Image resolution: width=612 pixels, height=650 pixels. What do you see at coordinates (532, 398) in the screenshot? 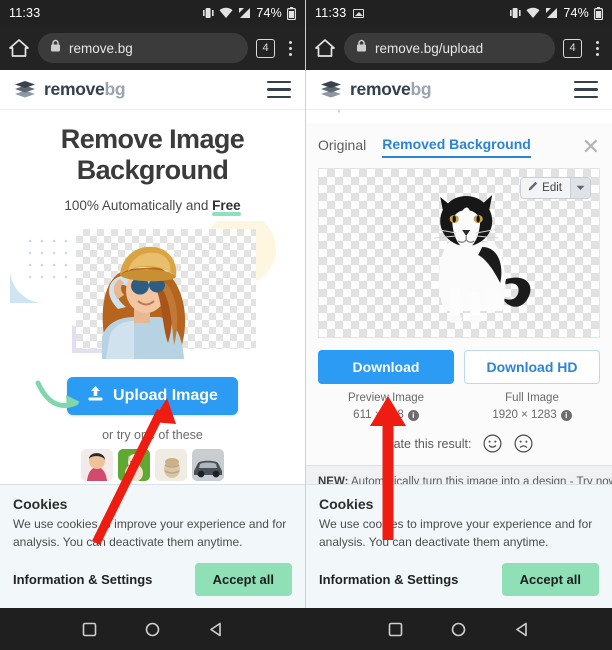
I see `full-caption: Full Image` at bounding box center [532, 398].